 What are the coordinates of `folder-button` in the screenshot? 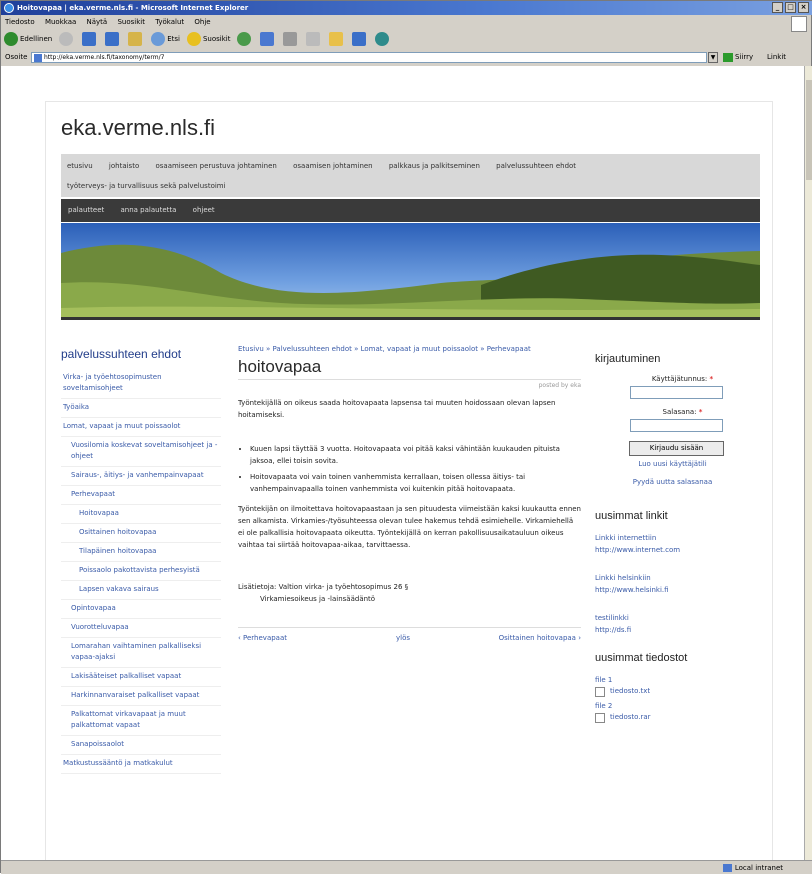 It's located at (337, 39).